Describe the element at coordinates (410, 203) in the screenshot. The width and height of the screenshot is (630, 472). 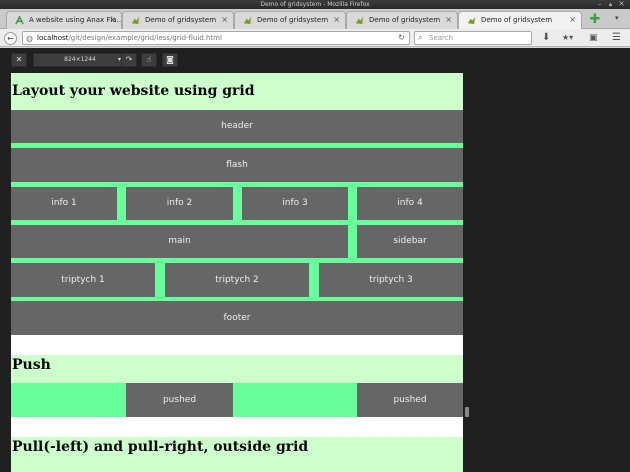
I see `grid-info-4: info 4` at that location.